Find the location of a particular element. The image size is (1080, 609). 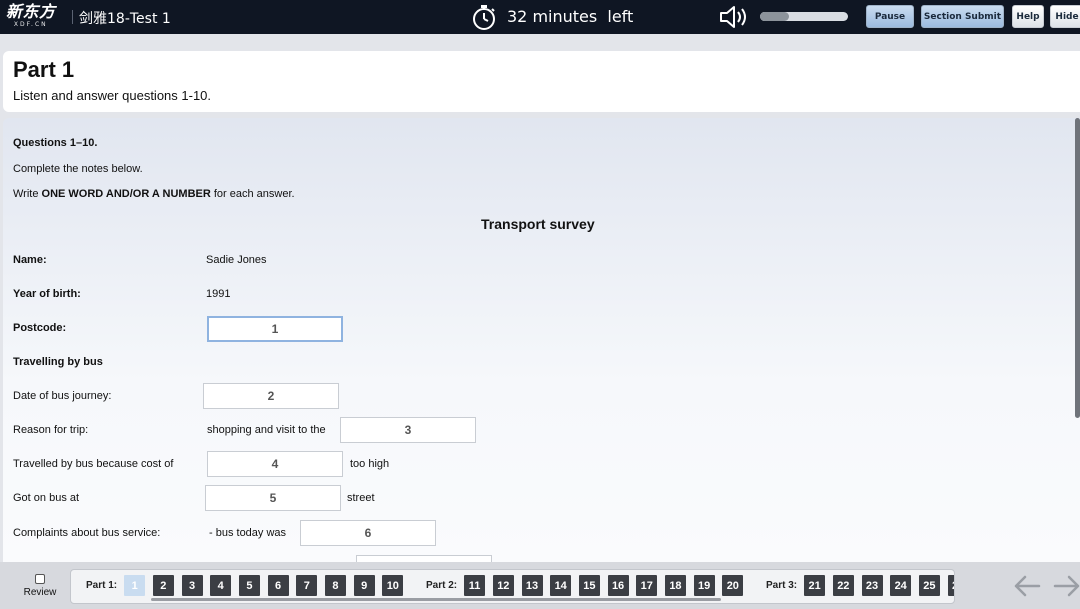

volume-slider is located at coordinates (804, 16).